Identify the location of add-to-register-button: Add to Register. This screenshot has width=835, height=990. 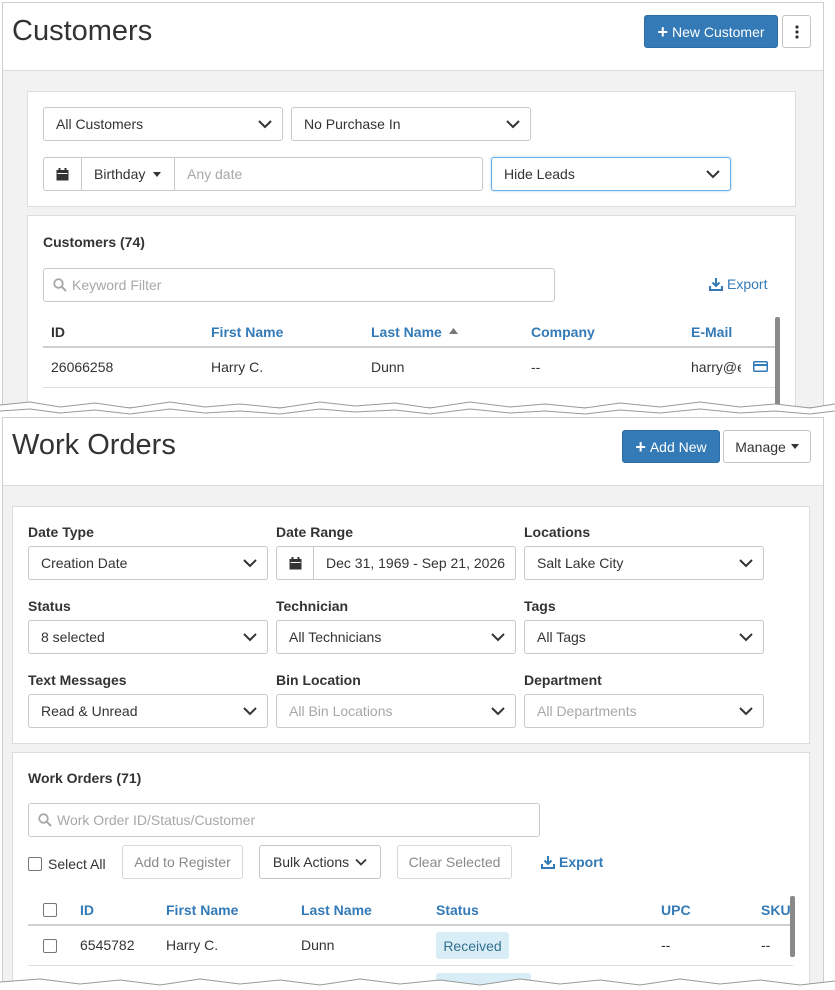
(182, 862).